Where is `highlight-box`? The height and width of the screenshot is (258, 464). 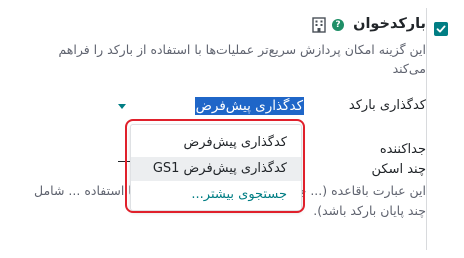
highlight-box is located at coordinates (215, 166).